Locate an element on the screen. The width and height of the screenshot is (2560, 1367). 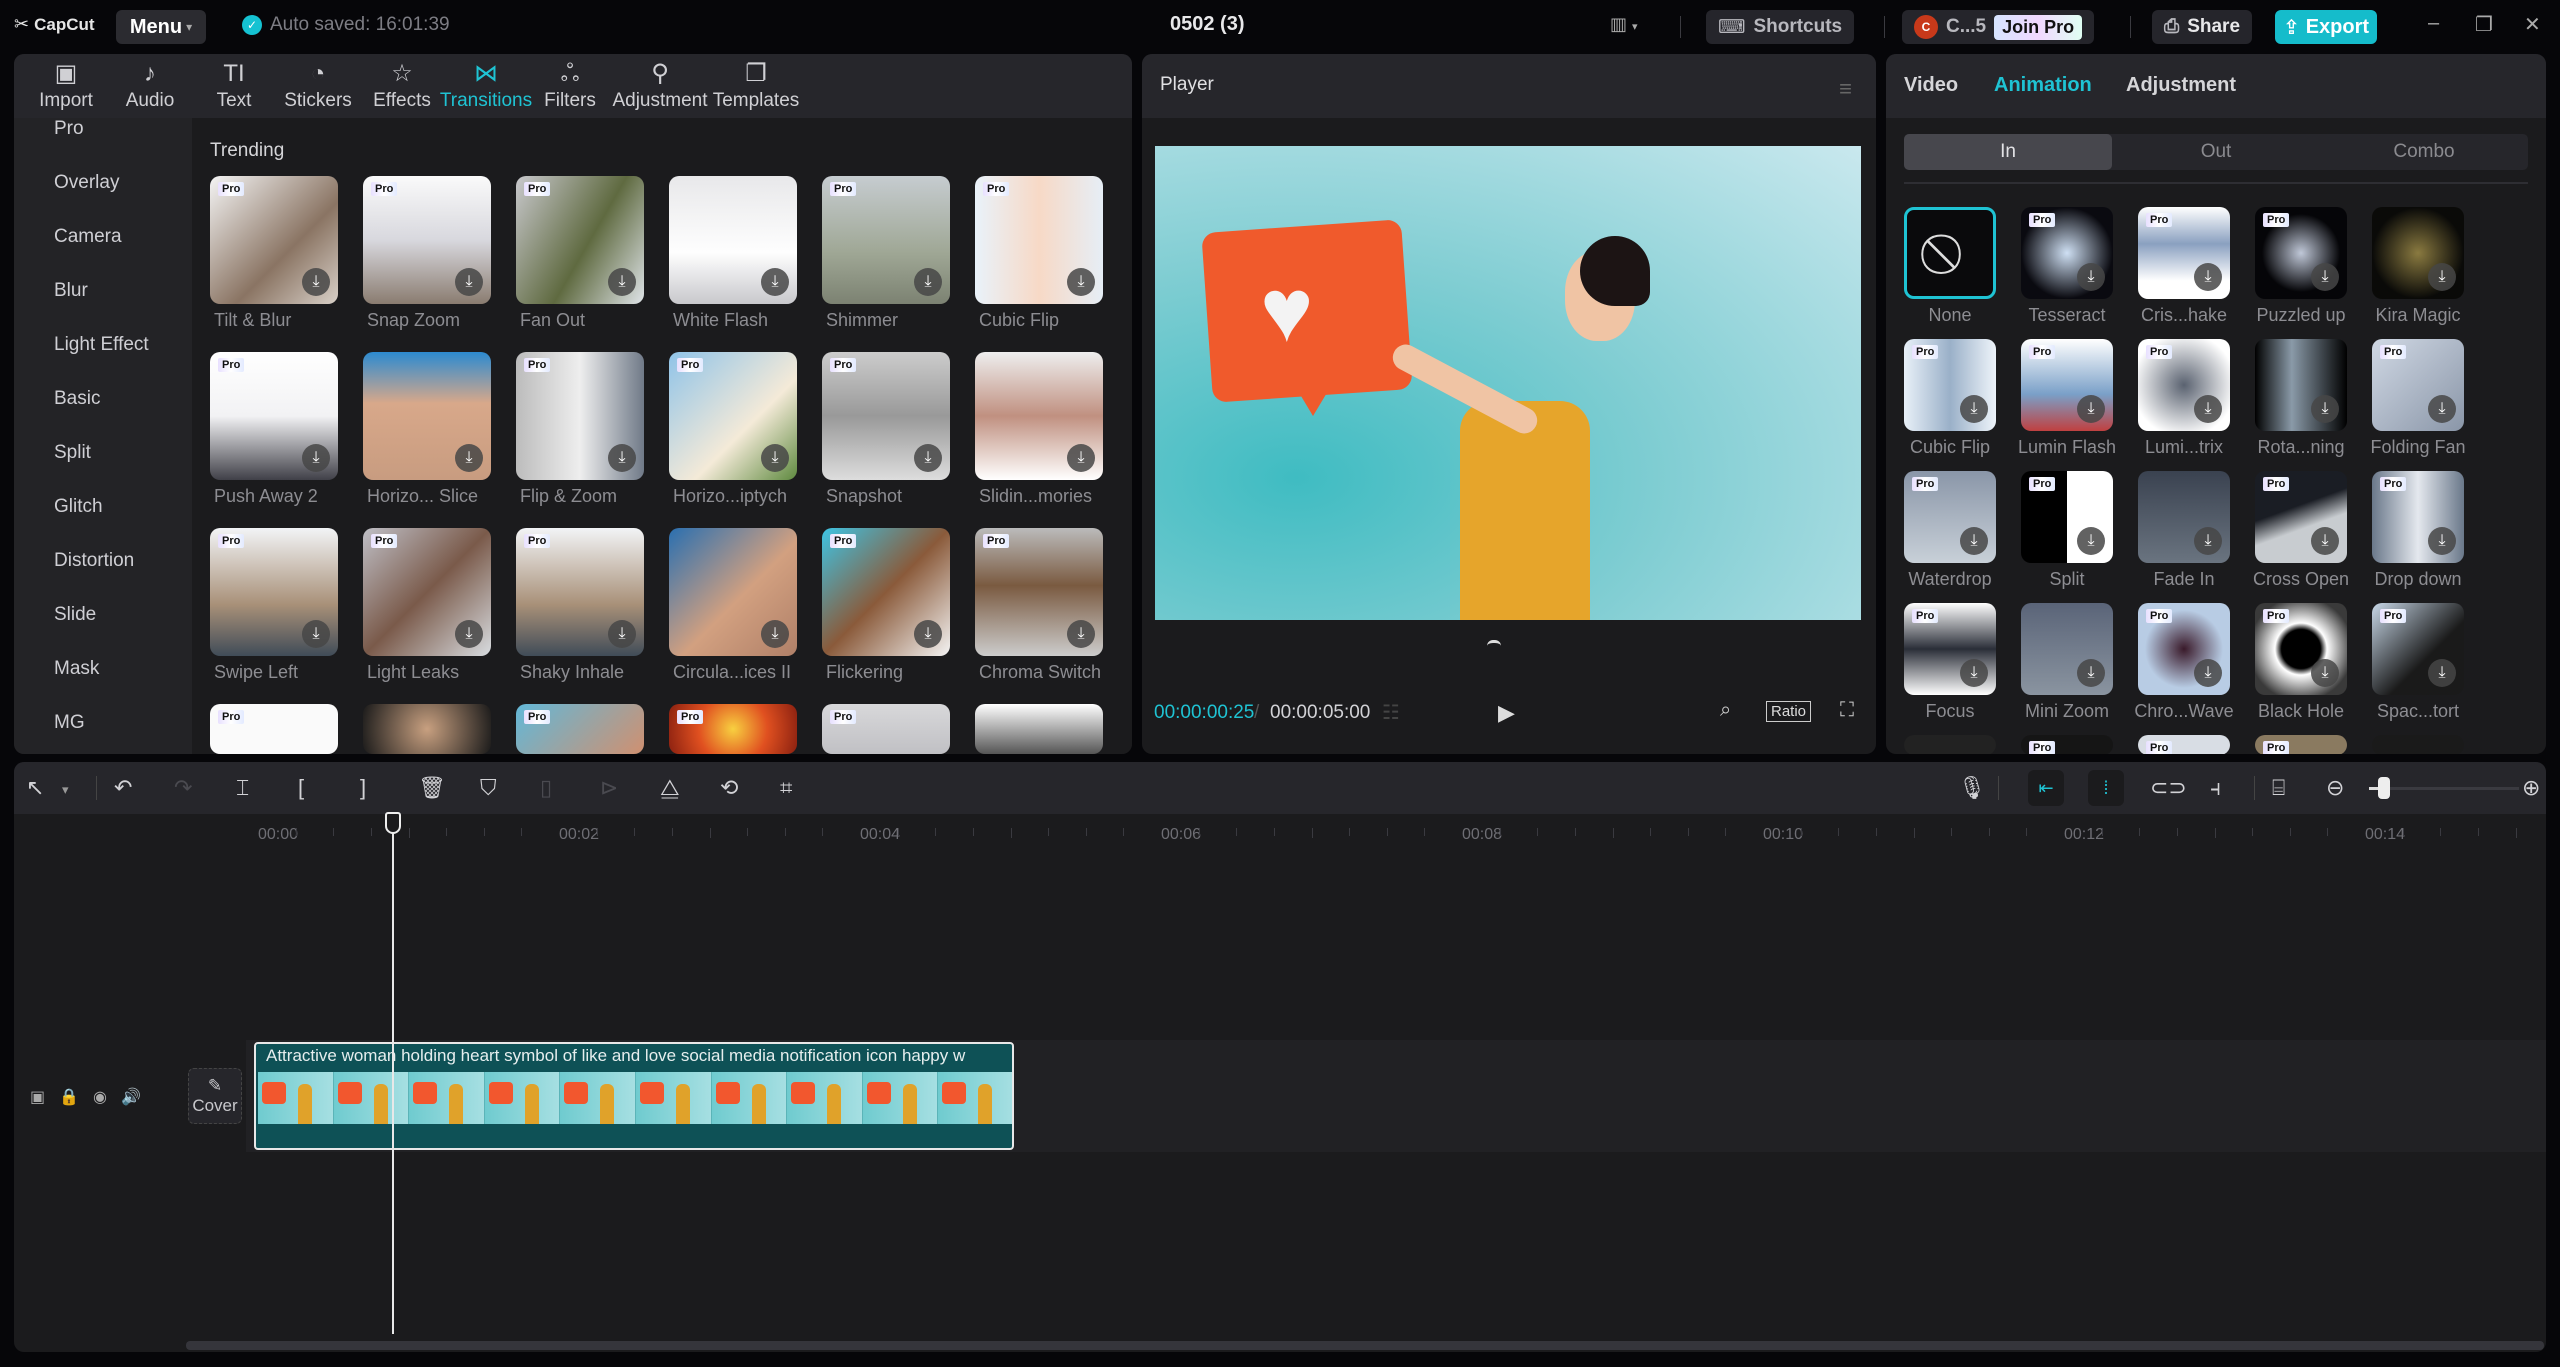
split-right-icon: ] is located at coordinates (363, 788).